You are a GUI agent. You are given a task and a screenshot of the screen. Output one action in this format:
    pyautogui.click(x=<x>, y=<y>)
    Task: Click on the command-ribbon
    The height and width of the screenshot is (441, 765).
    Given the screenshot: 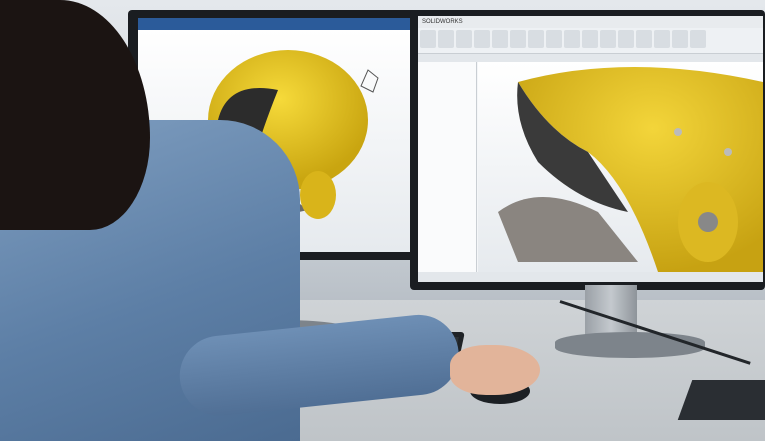 What is the action you would take?
    pyautogui.click(x=590, y=41)
    